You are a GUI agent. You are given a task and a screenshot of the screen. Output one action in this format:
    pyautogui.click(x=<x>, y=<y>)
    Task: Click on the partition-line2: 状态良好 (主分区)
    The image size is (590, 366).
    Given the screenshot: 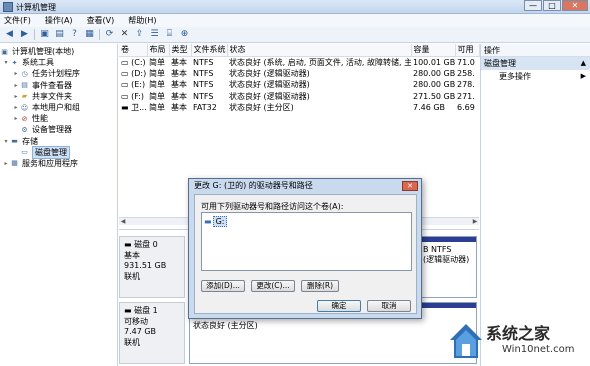 What is the action you would take?
    pyautogui.click(x=225, y=325)
    